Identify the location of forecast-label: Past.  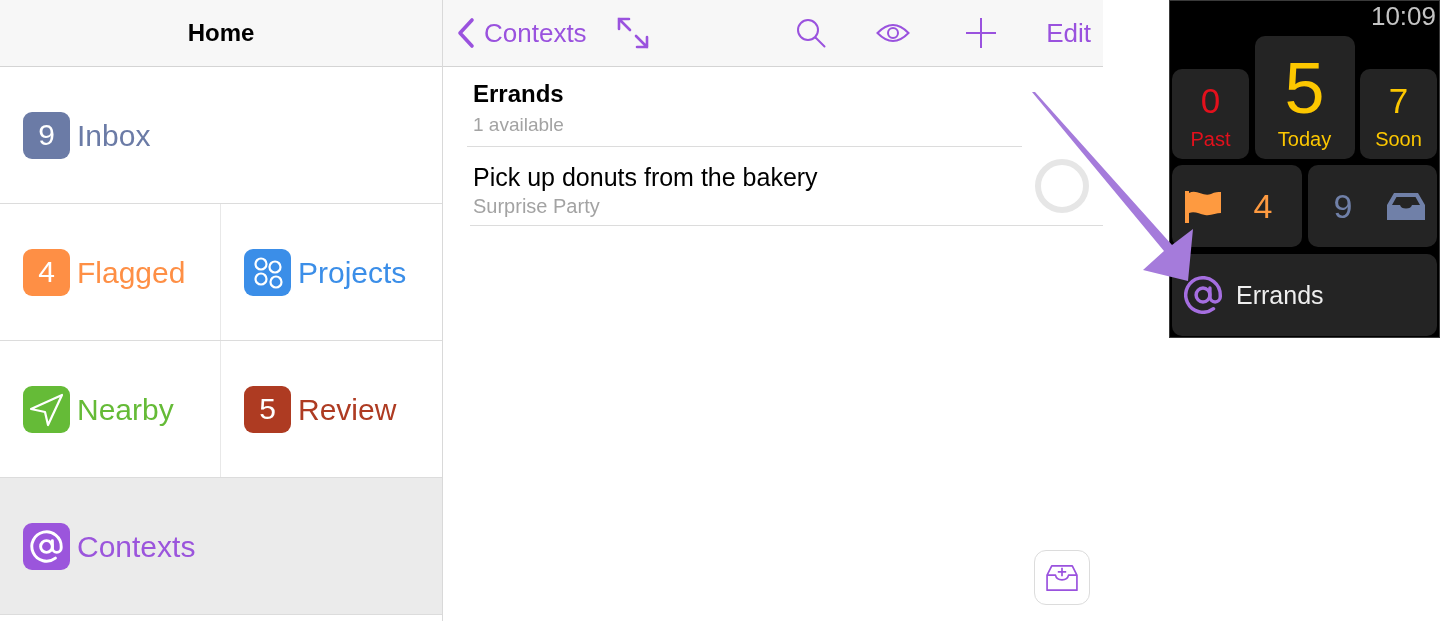
(1210, 139).